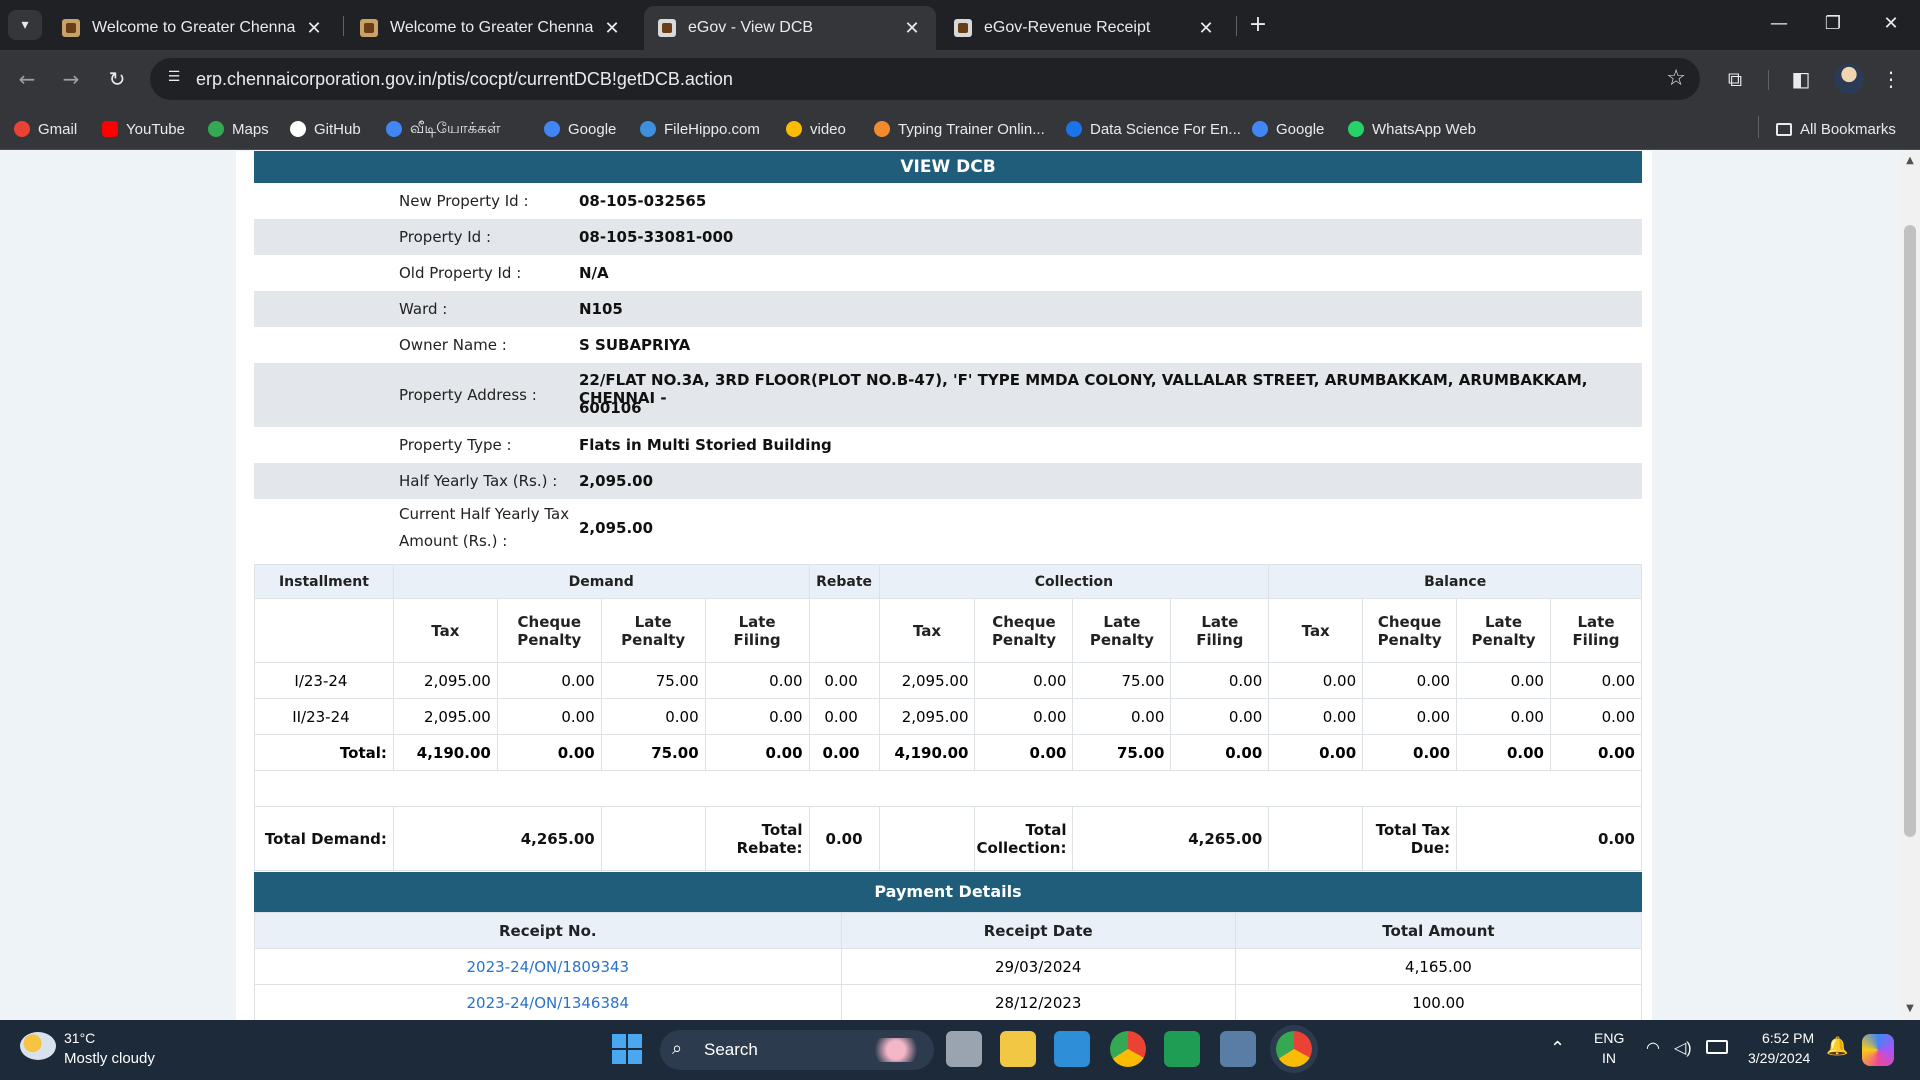 This screenshot has width=1920, height=1080. I want to click on side-panel-icon: ◧, so click(1801, 79).